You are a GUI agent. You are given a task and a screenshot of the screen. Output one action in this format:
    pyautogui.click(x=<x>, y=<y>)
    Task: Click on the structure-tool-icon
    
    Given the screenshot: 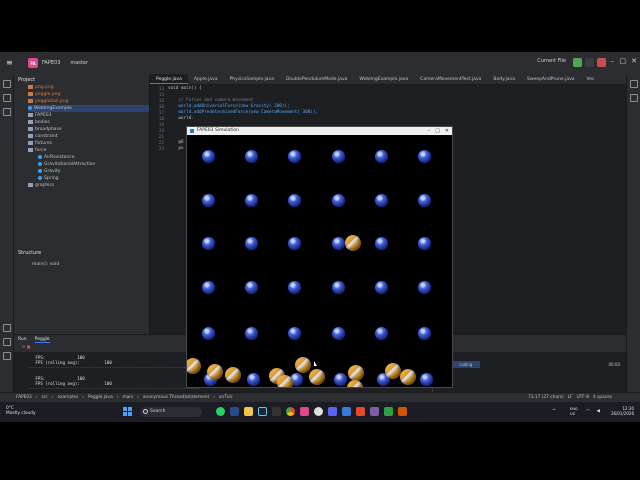 What is the action you would take?
    pyautogui.click(x=7, y=112)
    